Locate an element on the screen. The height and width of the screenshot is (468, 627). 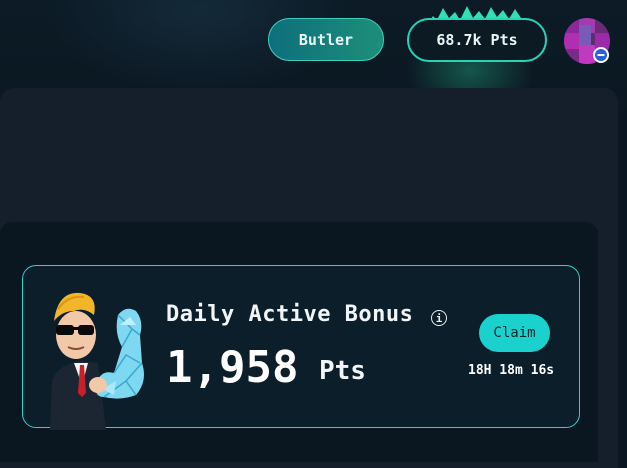
info-icon: i is located at coordinates (439, 318).